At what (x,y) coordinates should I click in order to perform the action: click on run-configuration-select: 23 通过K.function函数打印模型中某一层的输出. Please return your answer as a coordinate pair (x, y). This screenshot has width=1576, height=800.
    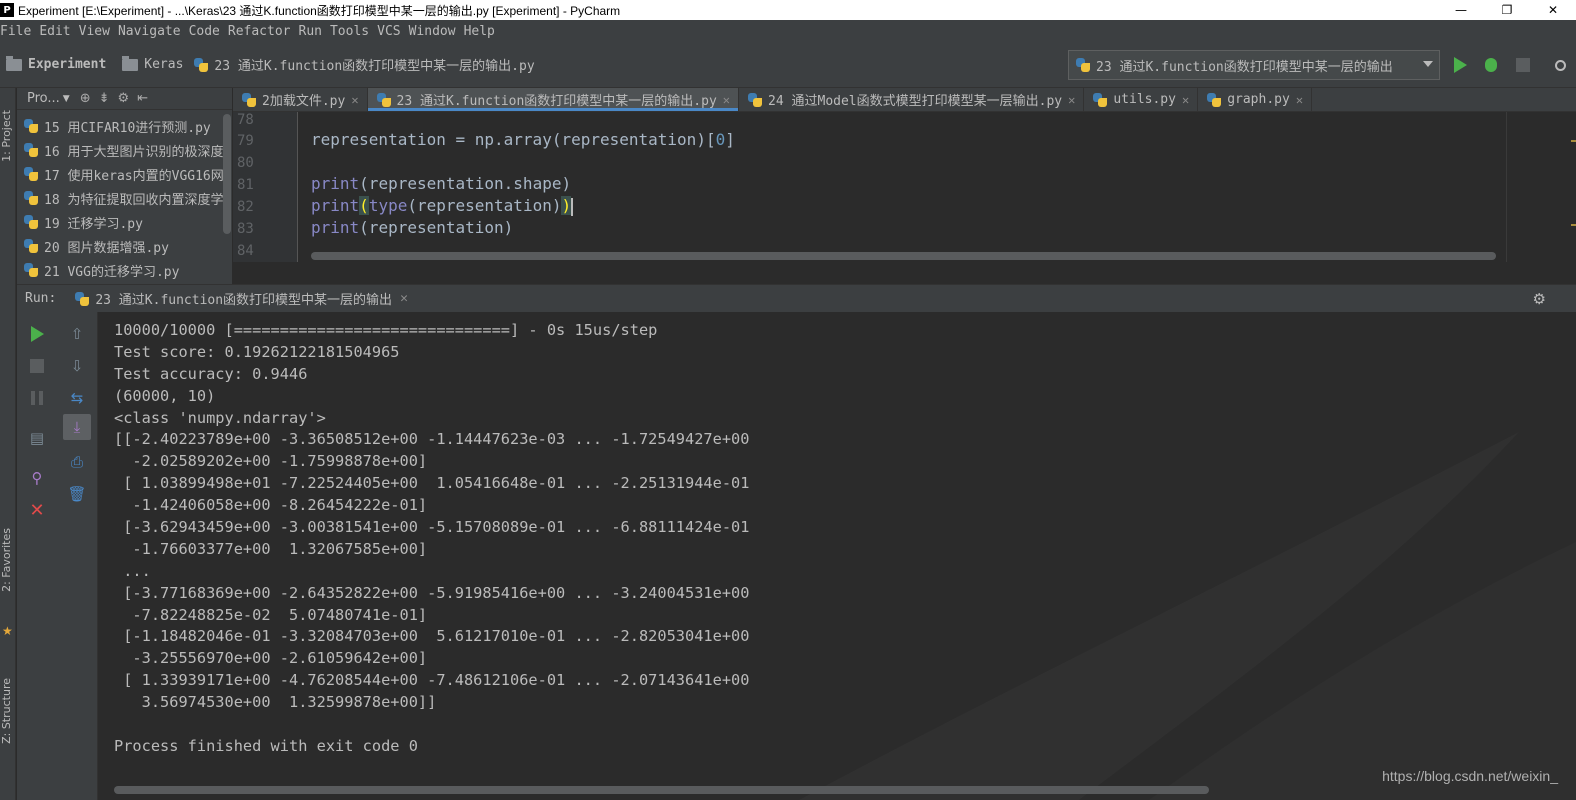
    Looking at the image, I should click on (1254, 65).